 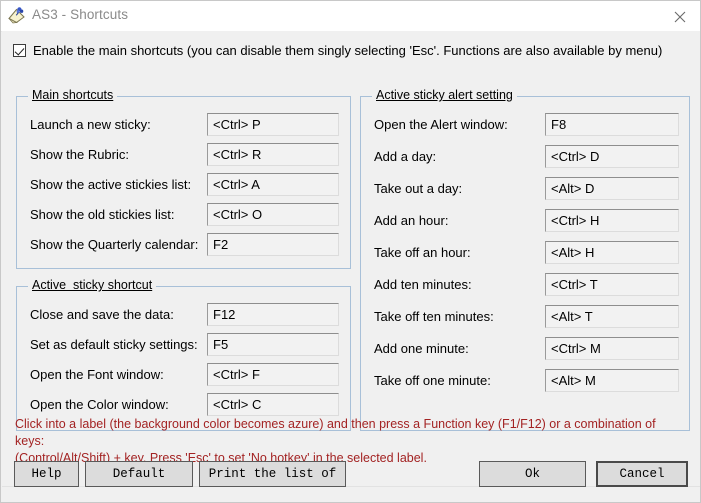 What do you see at coordinates (421, 348) in the screenshot?
I see `row-label: Add one minute:` at bounding box center [421, 348].